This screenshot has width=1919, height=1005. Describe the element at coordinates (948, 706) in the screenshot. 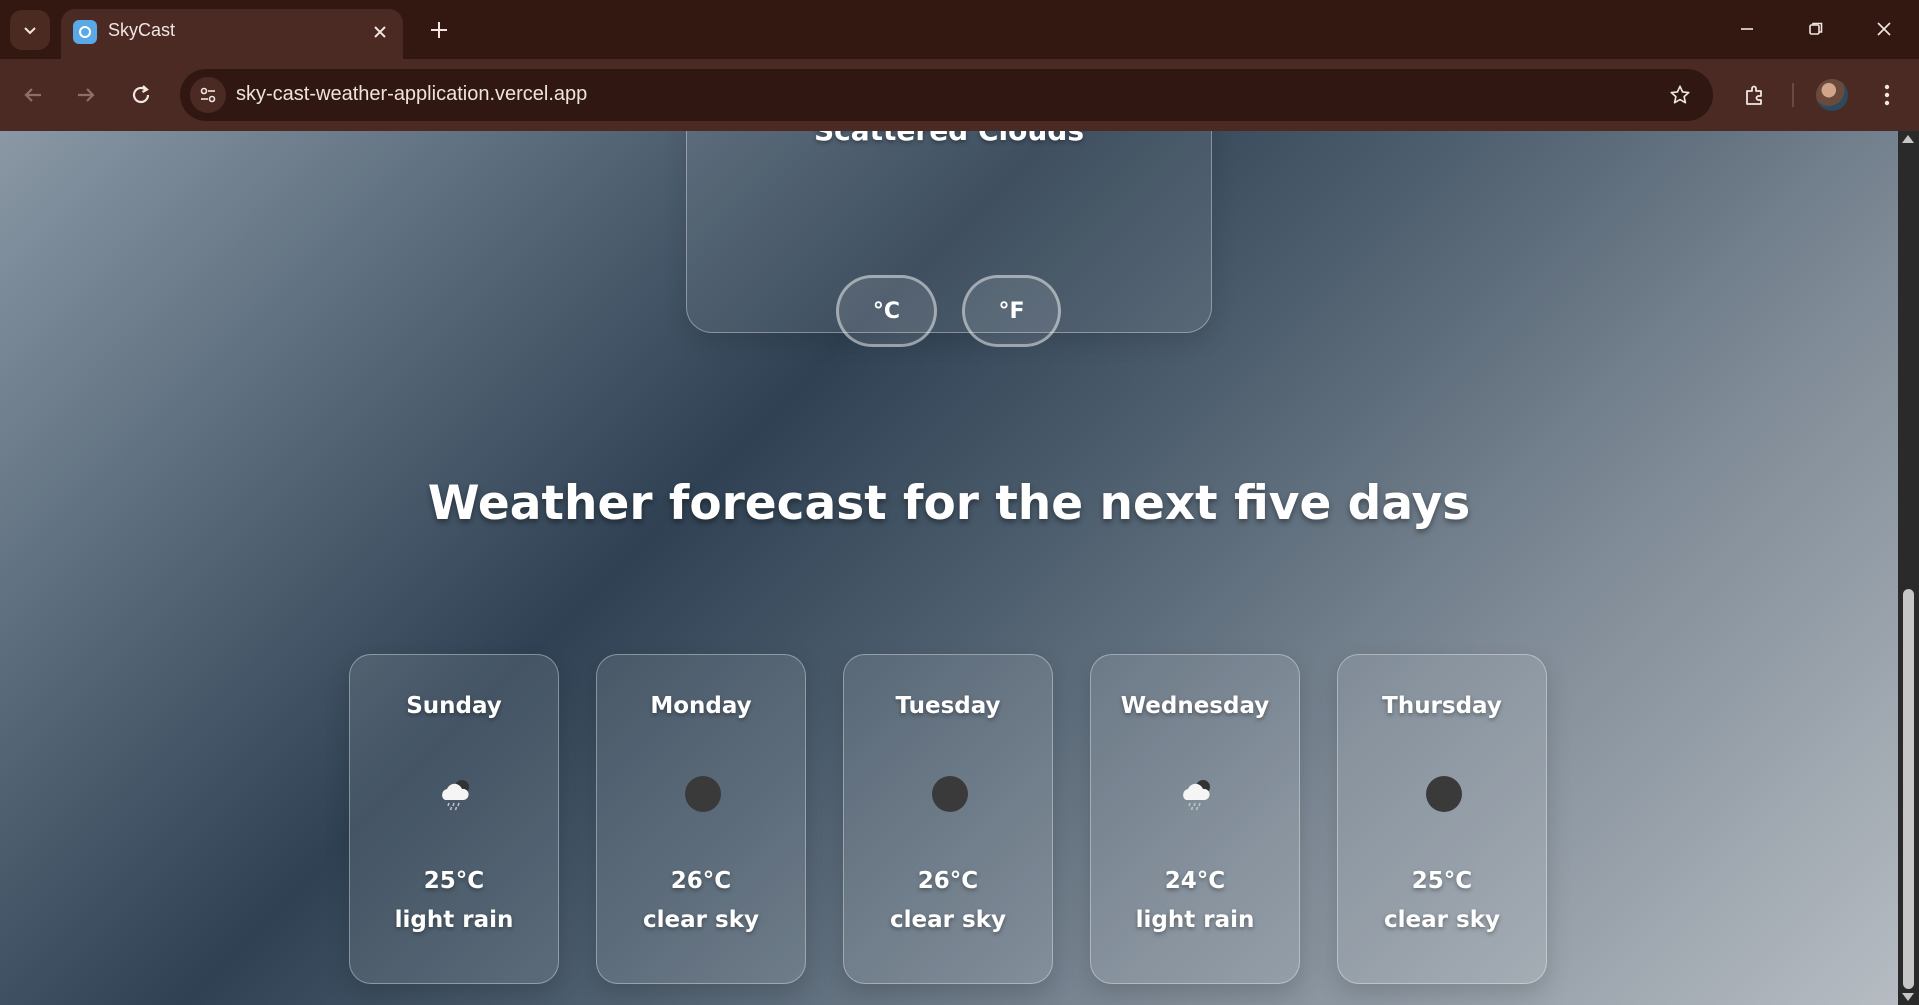

I see `day-name: Tuesday` at that location.